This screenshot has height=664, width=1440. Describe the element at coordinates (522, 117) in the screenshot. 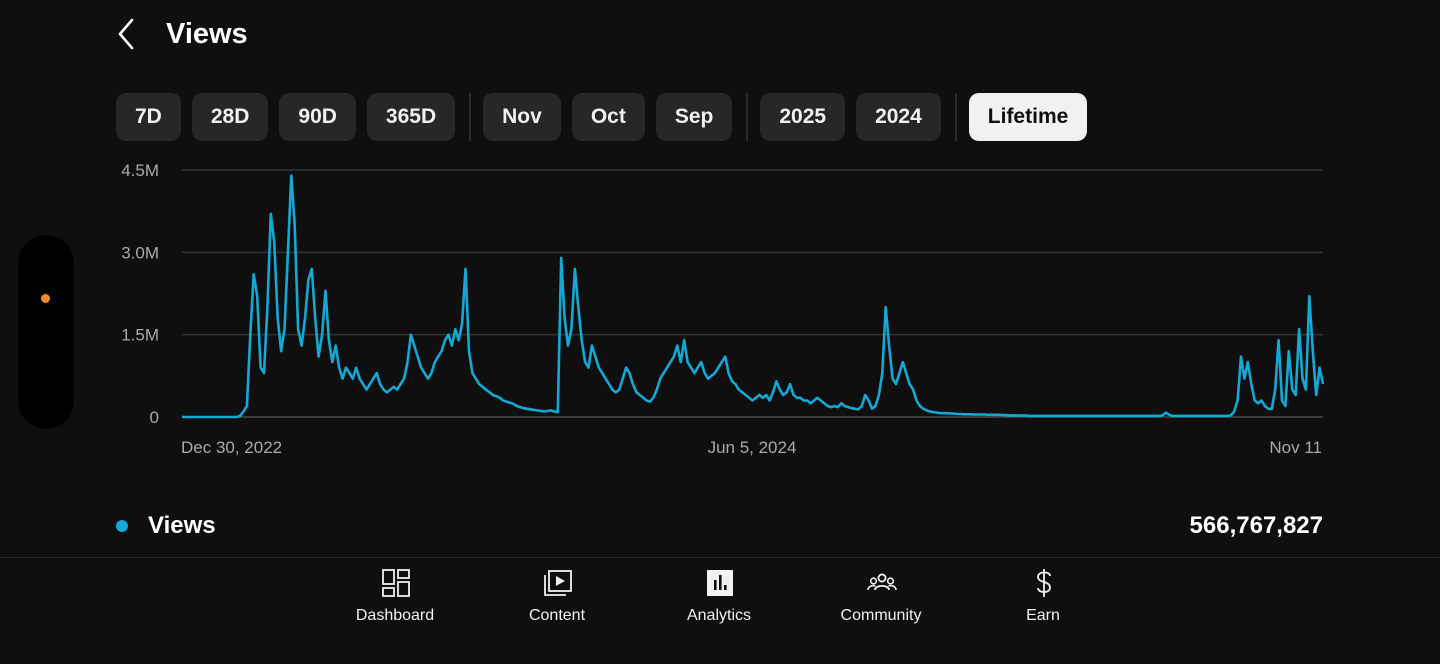

I see `chip-nov: Nov` at that location.